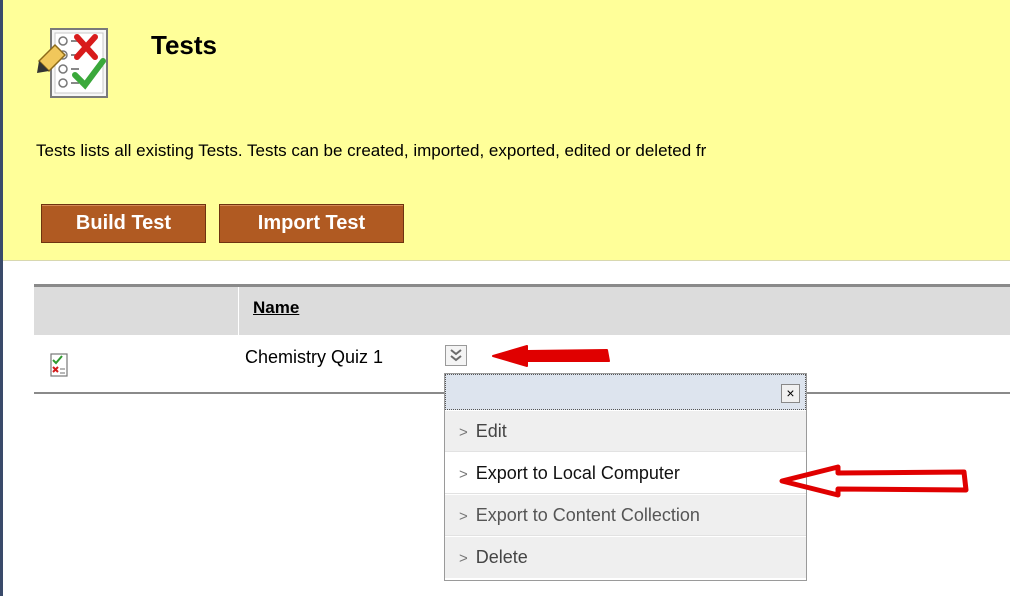  What do you see at coordinates (314, 357) in the screenshot?
I see `test-name-chemistry-quiz-1: Chemistry Quiz 1` at bounding box center [314, 357].